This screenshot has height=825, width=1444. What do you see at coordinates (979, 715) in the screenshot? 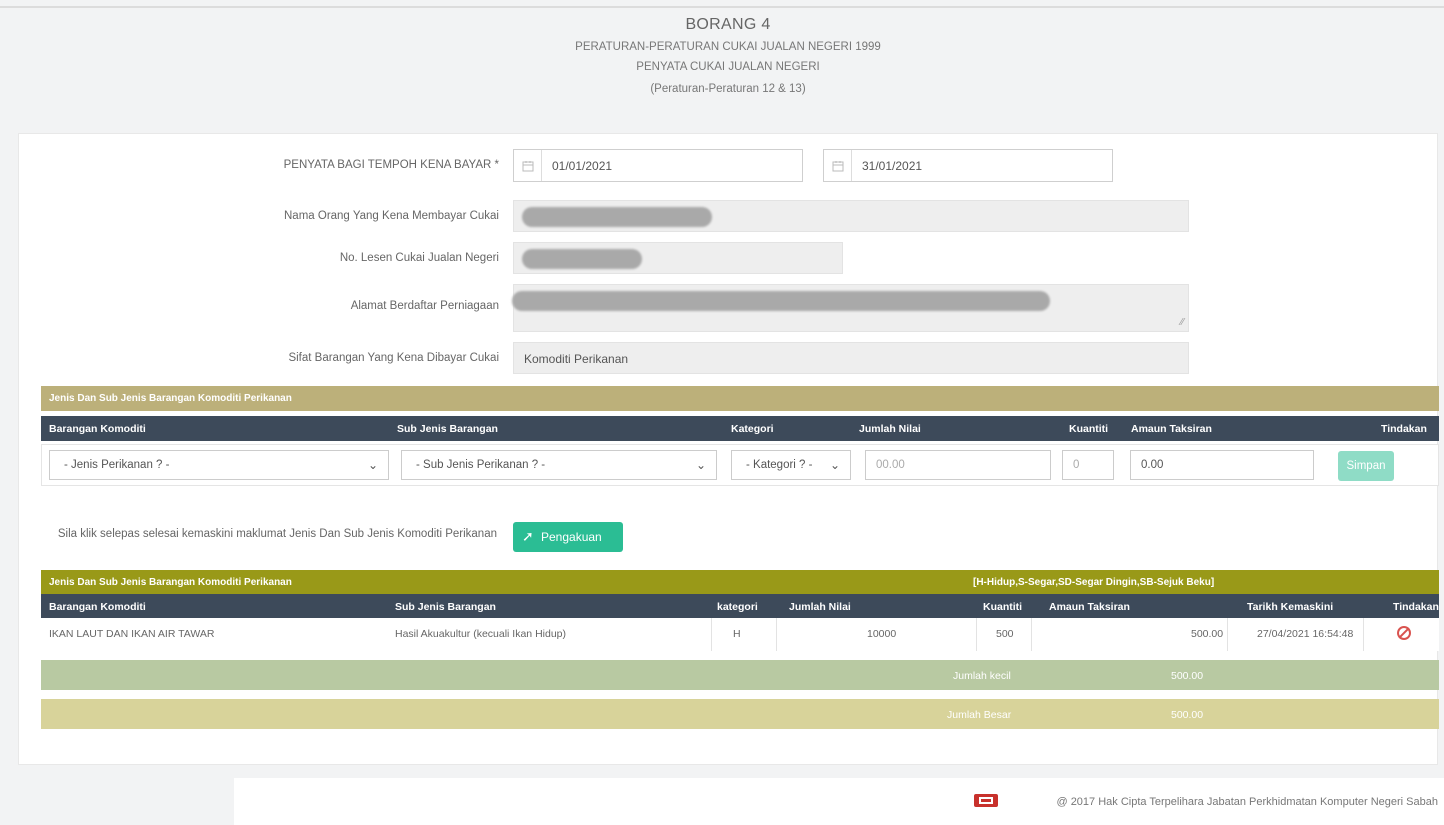
I see `total-label: Jumlah Besar` at bounding box center [979, 715].